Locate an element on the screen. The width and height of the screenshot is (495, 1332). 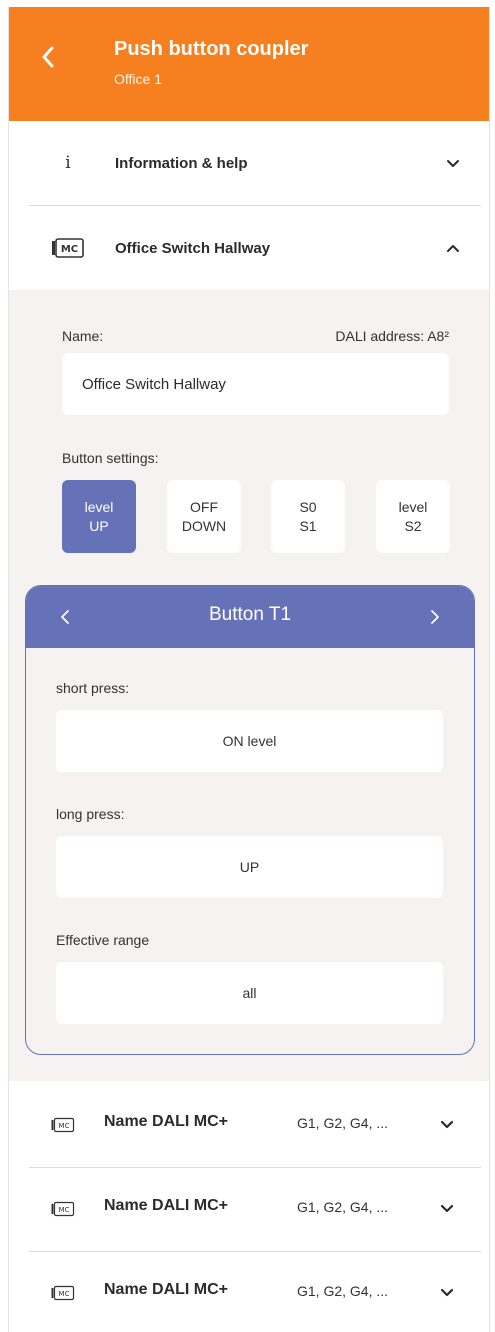
effective-range-value: all is located at coordinates (249, 993).